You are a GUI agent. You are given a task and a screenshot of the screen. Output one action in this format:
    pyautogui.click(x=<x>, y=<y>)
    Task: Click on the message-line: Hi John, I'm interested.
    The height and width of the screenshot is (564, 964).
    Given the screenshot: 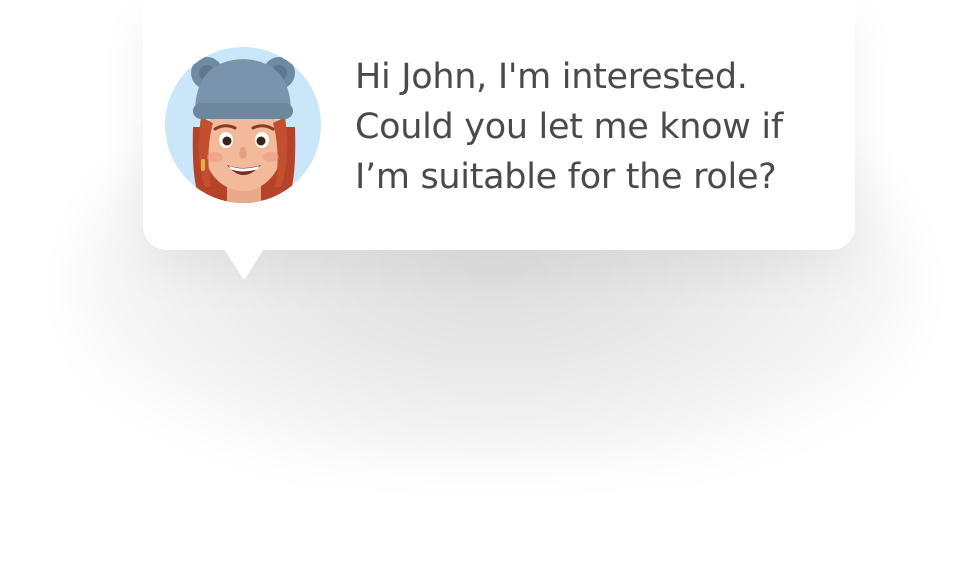 What is the action you would take?
    pyautogui.click(x=551, y=77)
    